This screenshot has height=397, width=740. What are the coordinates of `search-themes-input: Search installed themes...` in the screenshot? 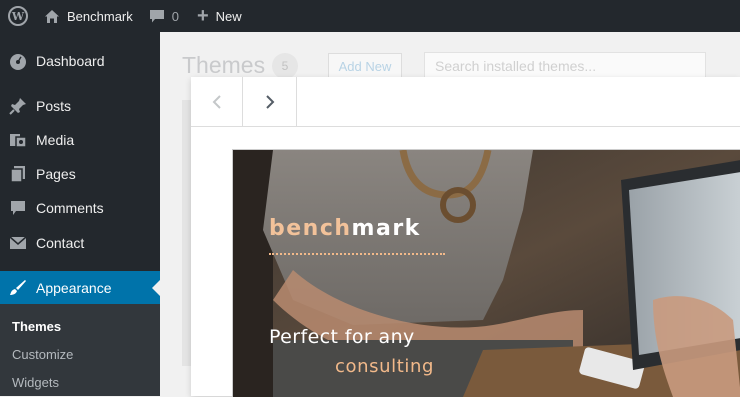 It's located at (565, 66).